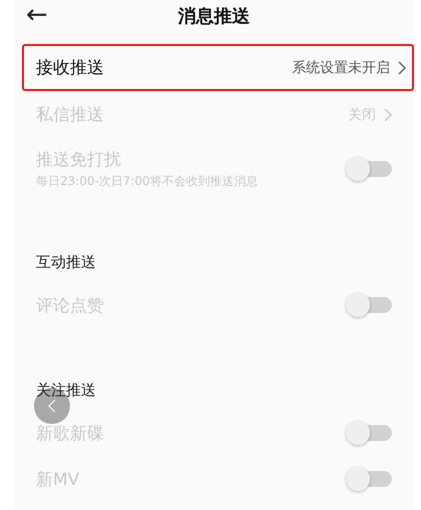 This screenshot has width=421, height=510. I want to click on setting-row: 接收推送 系统设置未开启, so click(218, 67).